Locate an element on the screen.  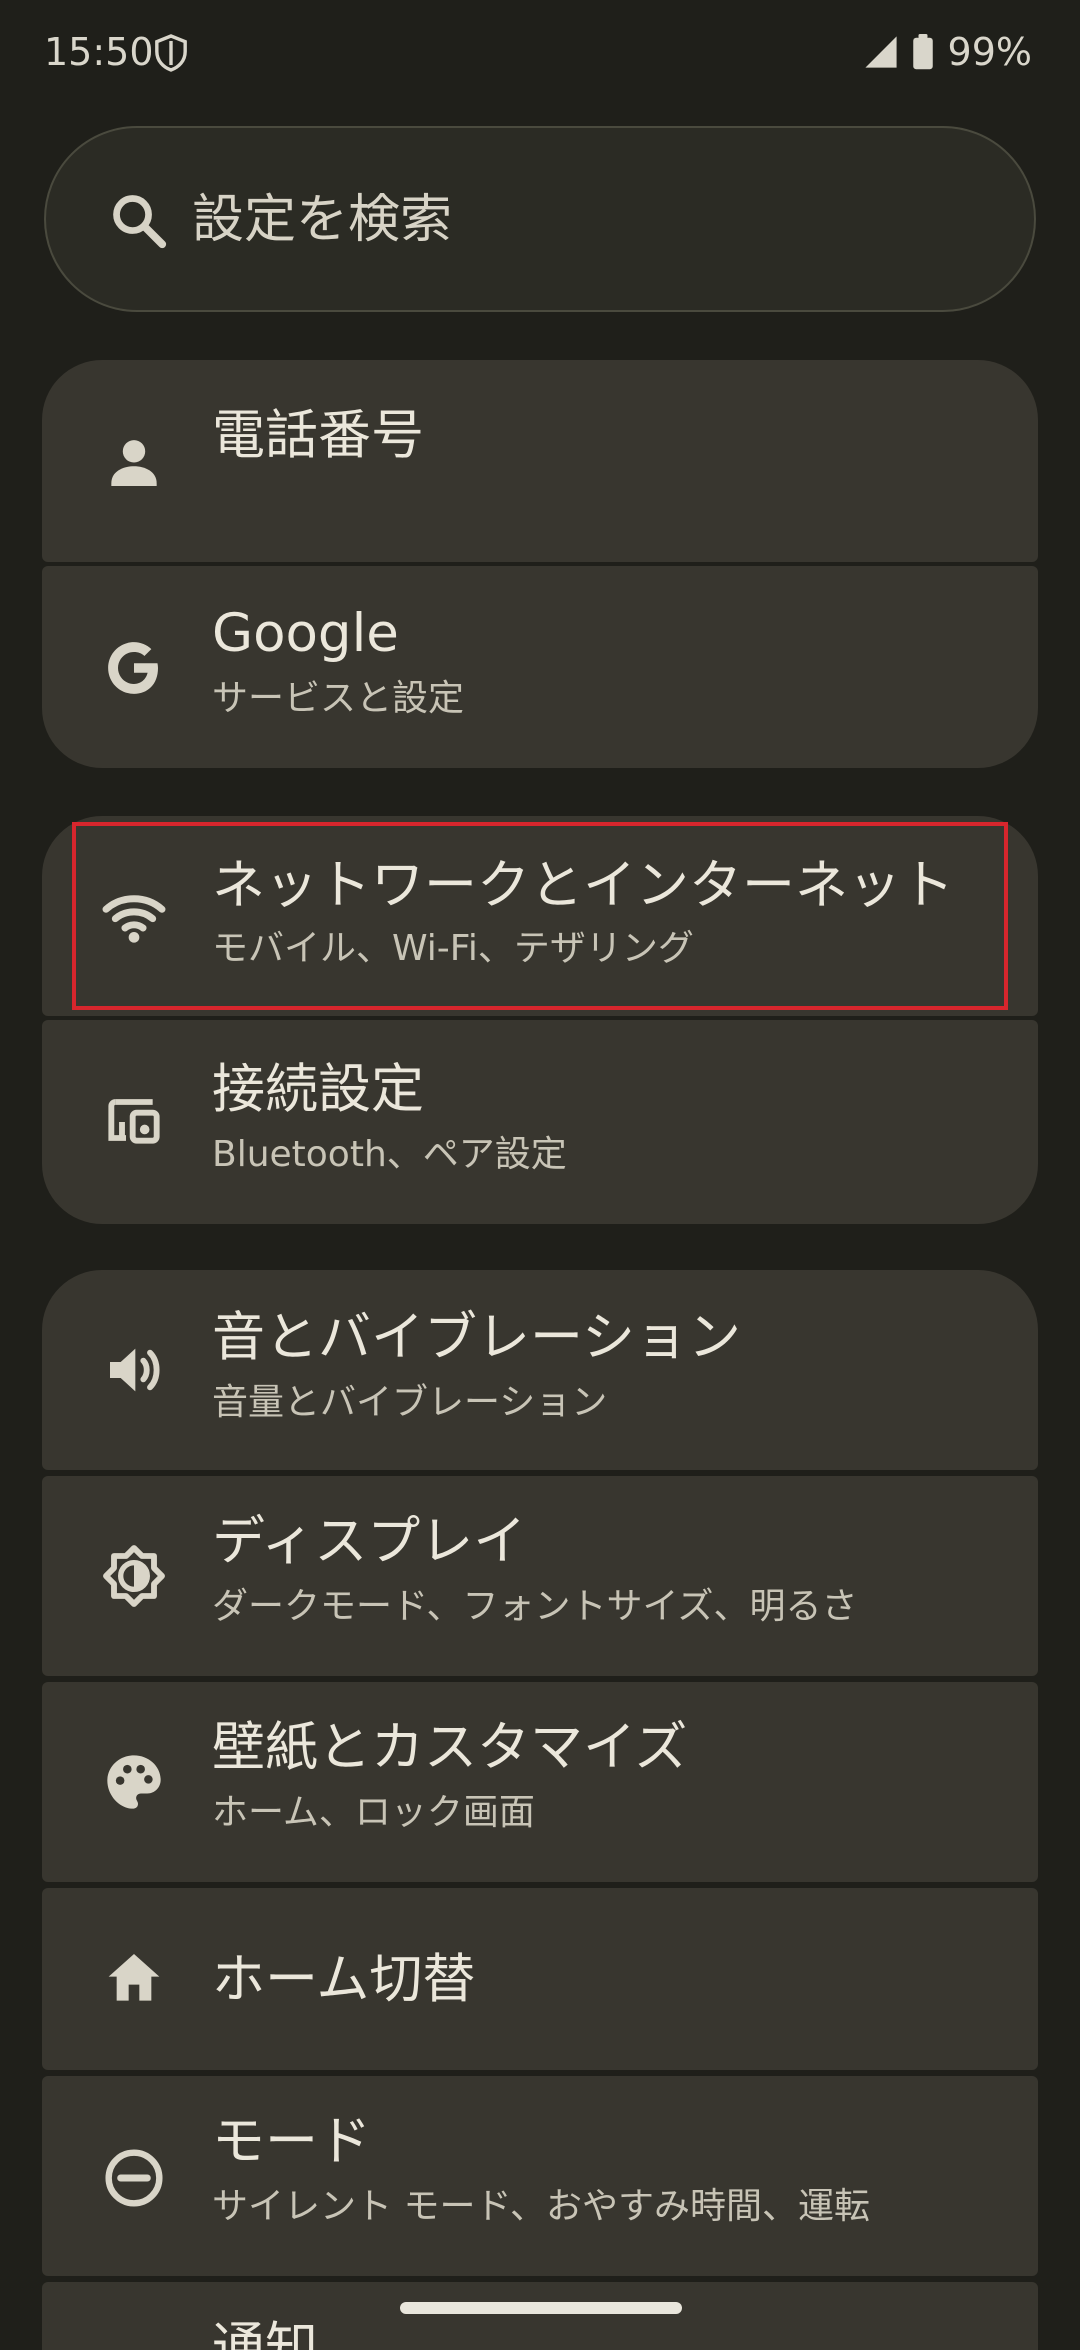
setting-title: モード is located at coordinates (291, 2141).